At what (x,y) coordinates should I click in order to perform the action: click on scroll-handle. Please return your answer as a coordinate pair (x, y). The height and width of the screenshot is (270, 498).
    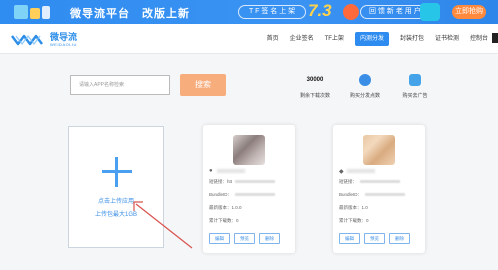
    Looking at the image, I should click on (495, 38).